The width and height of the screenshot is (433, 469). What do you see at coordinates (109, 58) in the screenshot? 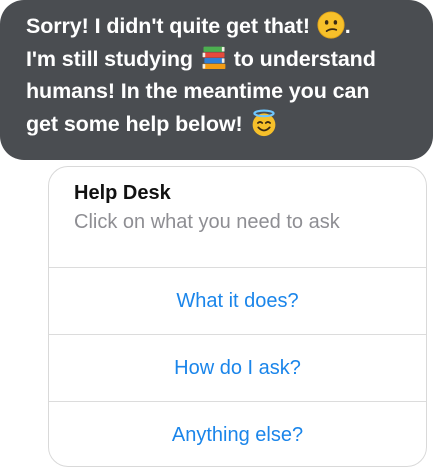
I see `message-line-2-text-before: I'm still studying` at bounding box center [109, 58].